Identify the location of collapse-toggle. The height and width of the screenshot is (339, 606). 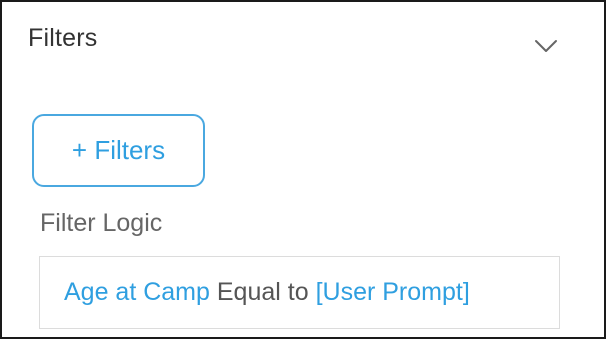
(546, 46).